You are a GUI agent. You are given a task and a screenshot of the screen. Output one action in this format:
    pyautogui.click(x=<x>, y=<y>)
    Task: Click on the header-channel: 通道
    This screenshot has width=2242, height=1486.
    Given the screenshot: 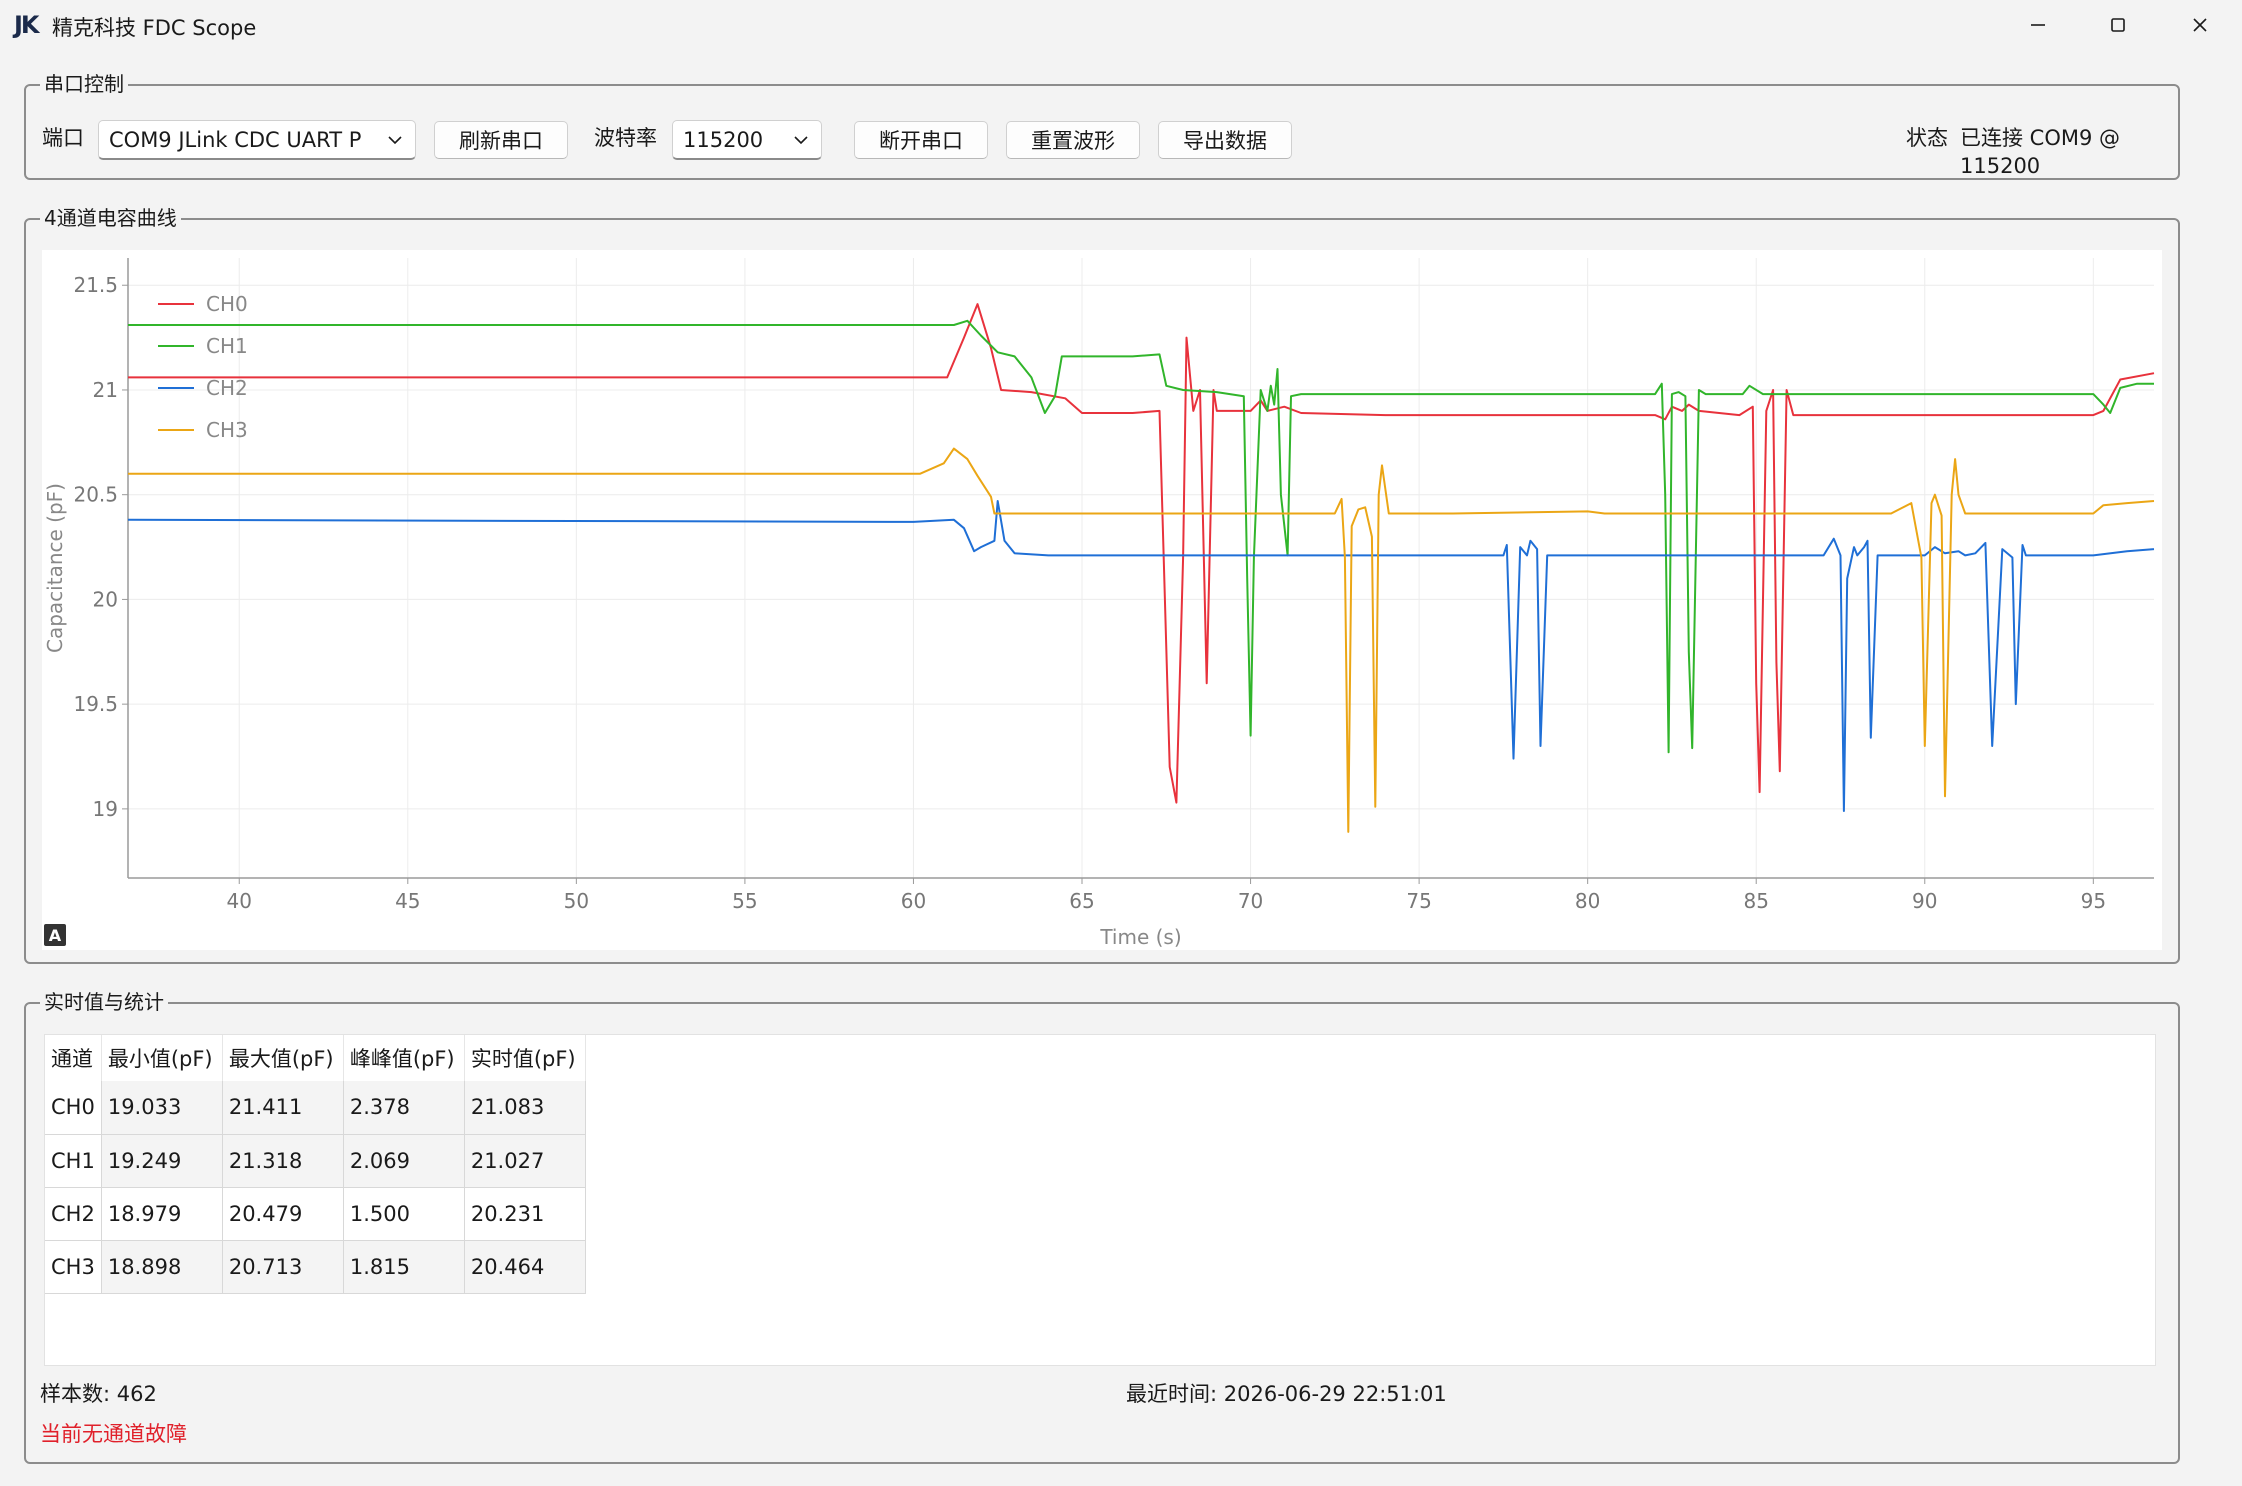 What is the action you would take?
    pyautogui.click(x=73, y=1058)
    